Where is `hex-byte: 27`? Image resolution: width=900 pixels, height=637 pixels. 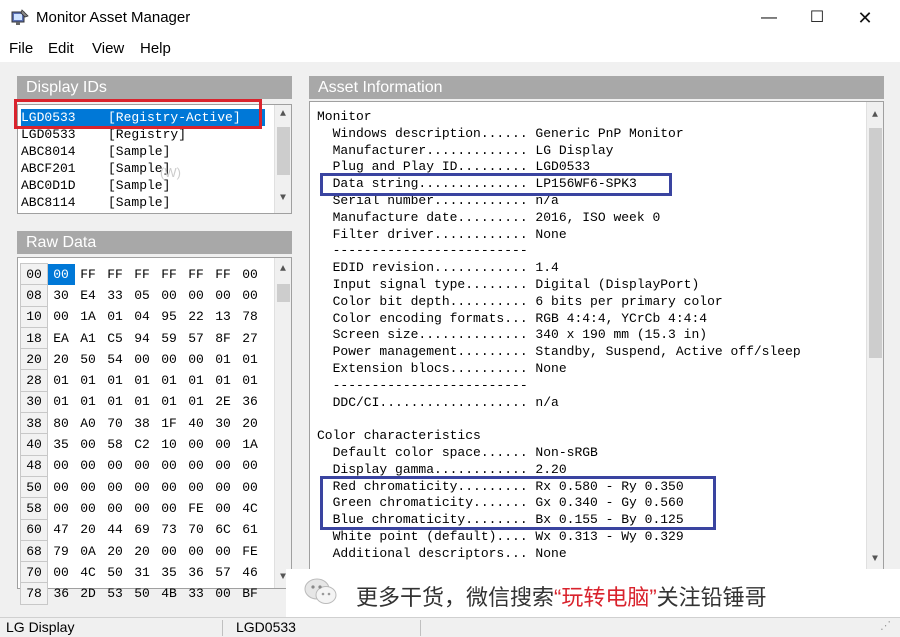 hex-byte: 27 is located at coordinates (250, 337).